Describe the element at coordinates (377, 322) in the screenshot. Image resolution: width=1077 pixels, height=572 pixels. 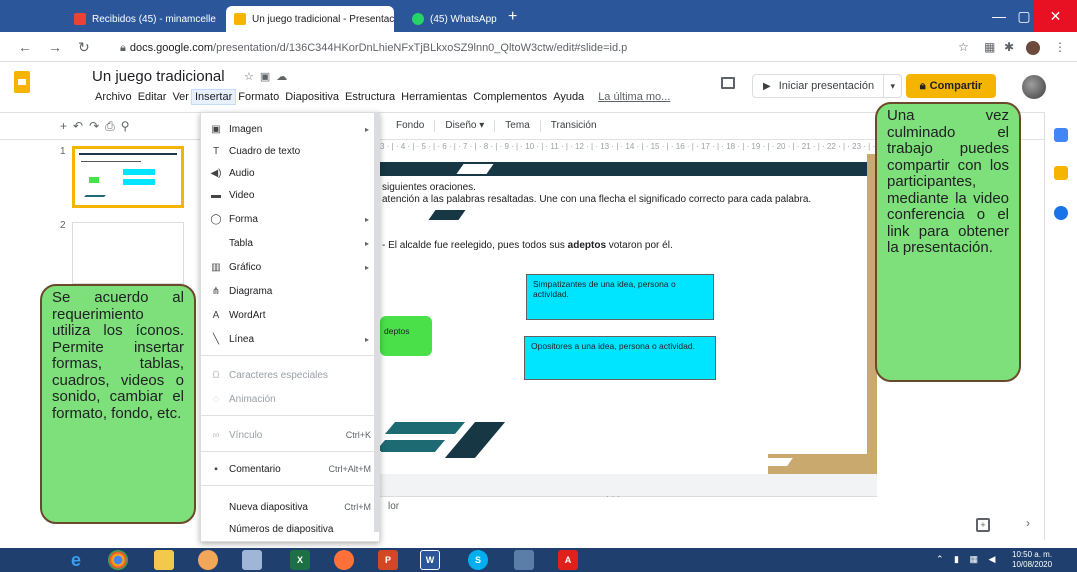
I see `menu-scrollbar` at that location.